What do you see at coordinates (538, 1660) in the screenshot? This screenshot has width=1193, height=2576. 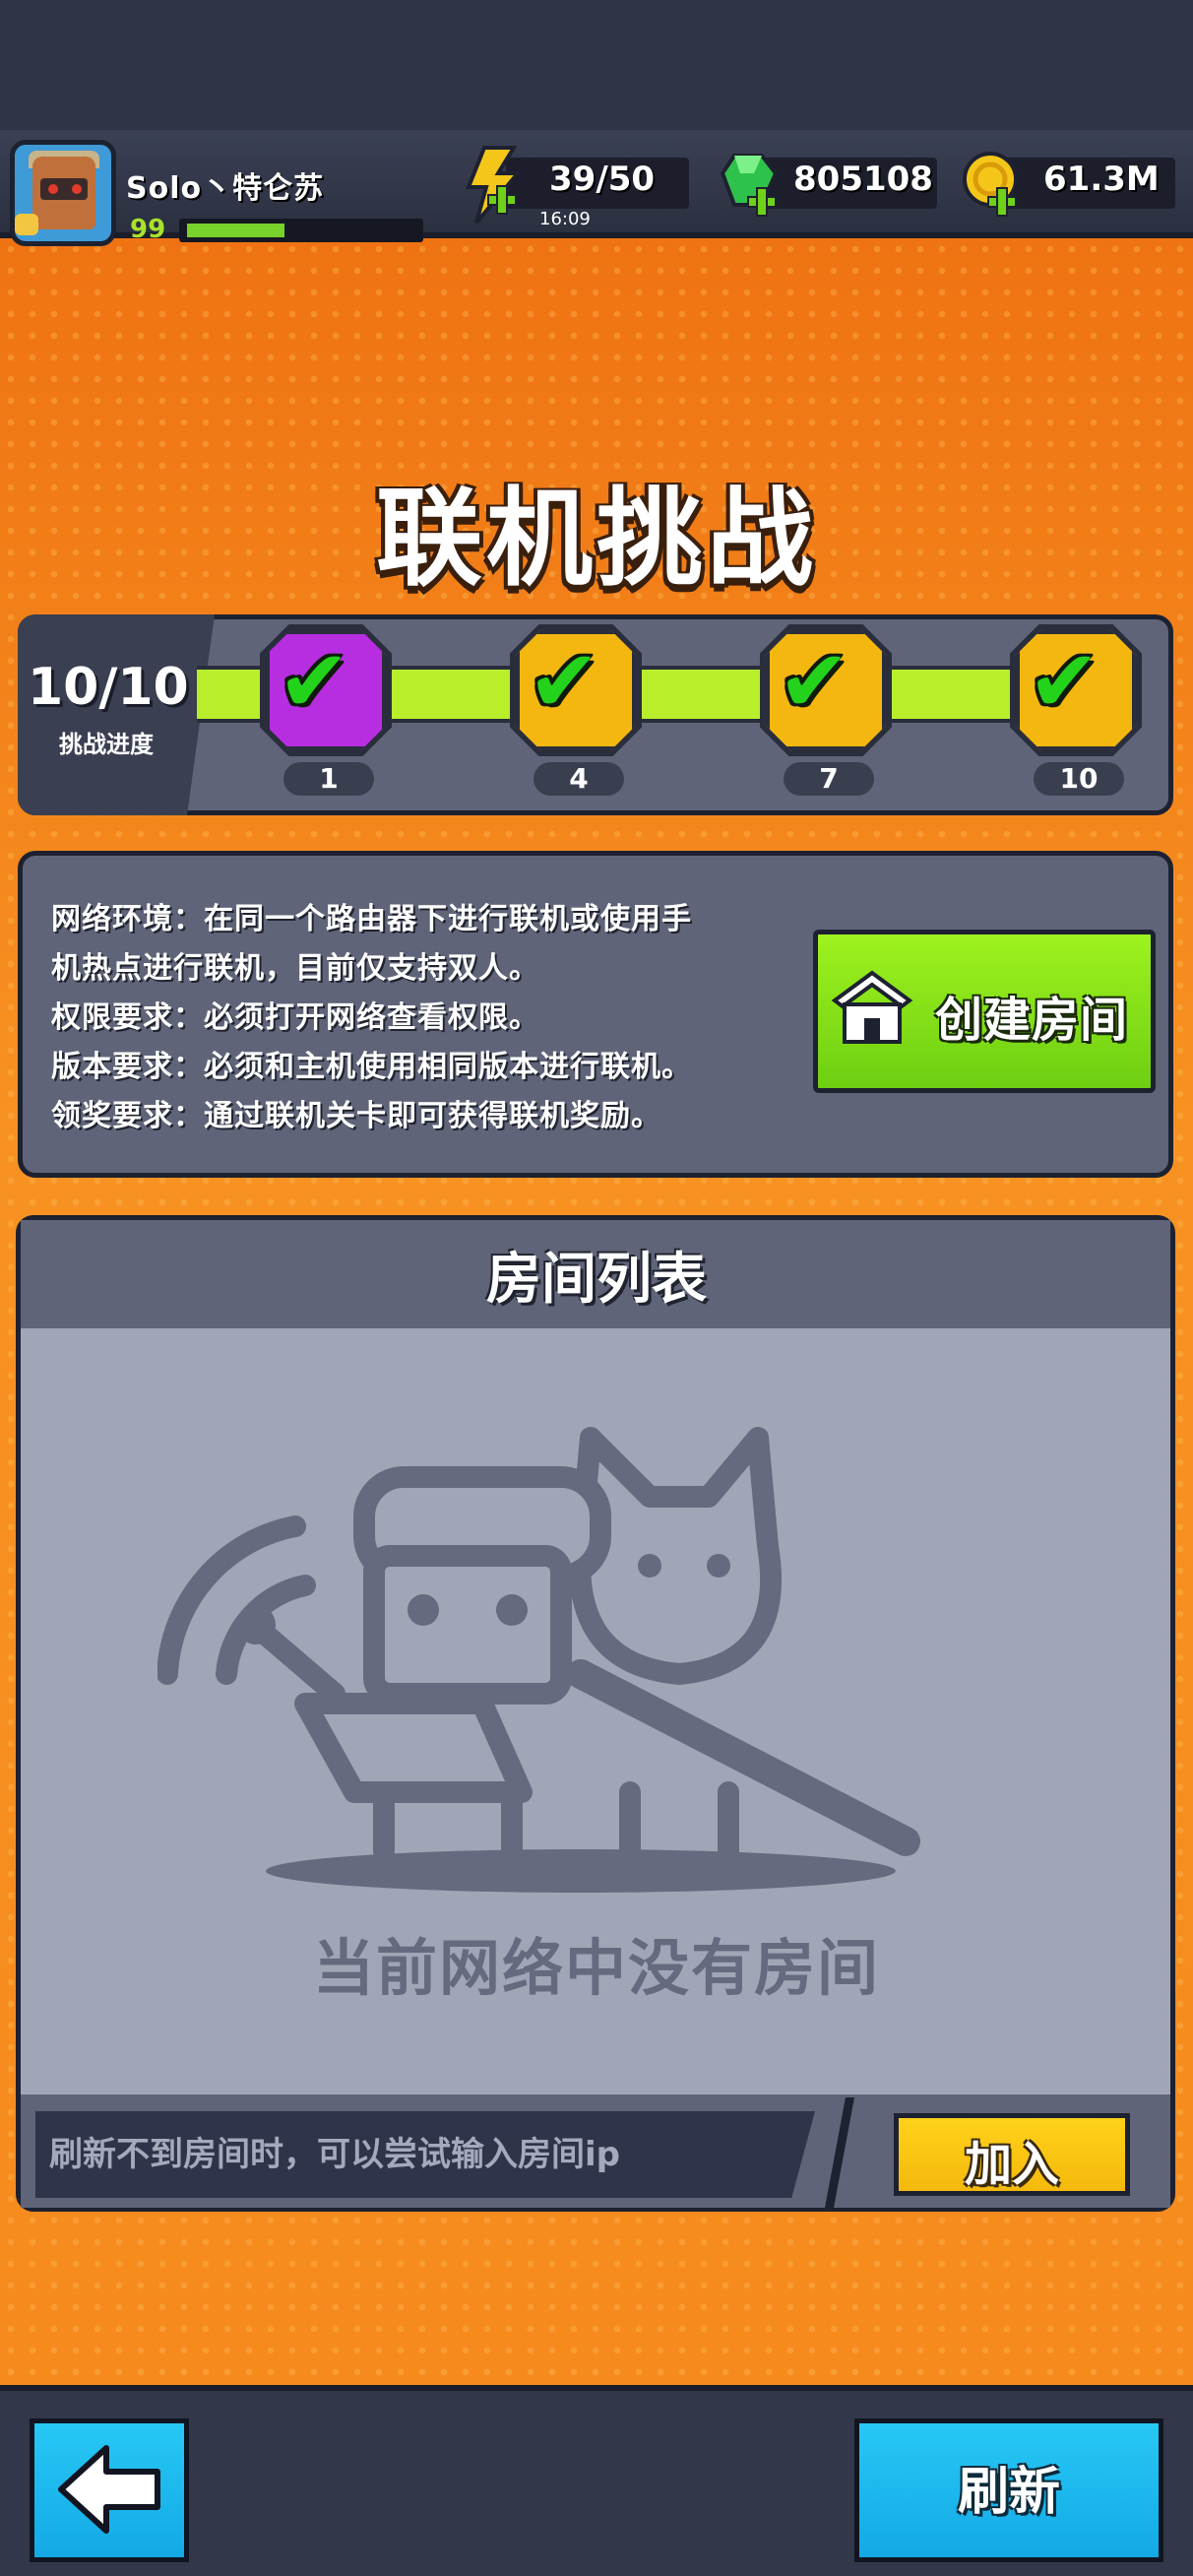 I see `empty-room-illustration-icon` at bounding box center [538, 1660].